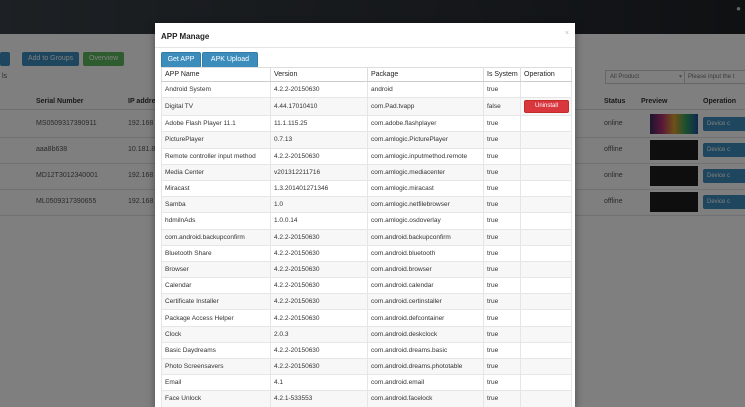 The width and height of the screenshot is (745, 407). What do you see at coordinates (216, 350) in the screenshot?
I see `app-name-cell: Basic Daydreams` at bounding box center [216, 350].